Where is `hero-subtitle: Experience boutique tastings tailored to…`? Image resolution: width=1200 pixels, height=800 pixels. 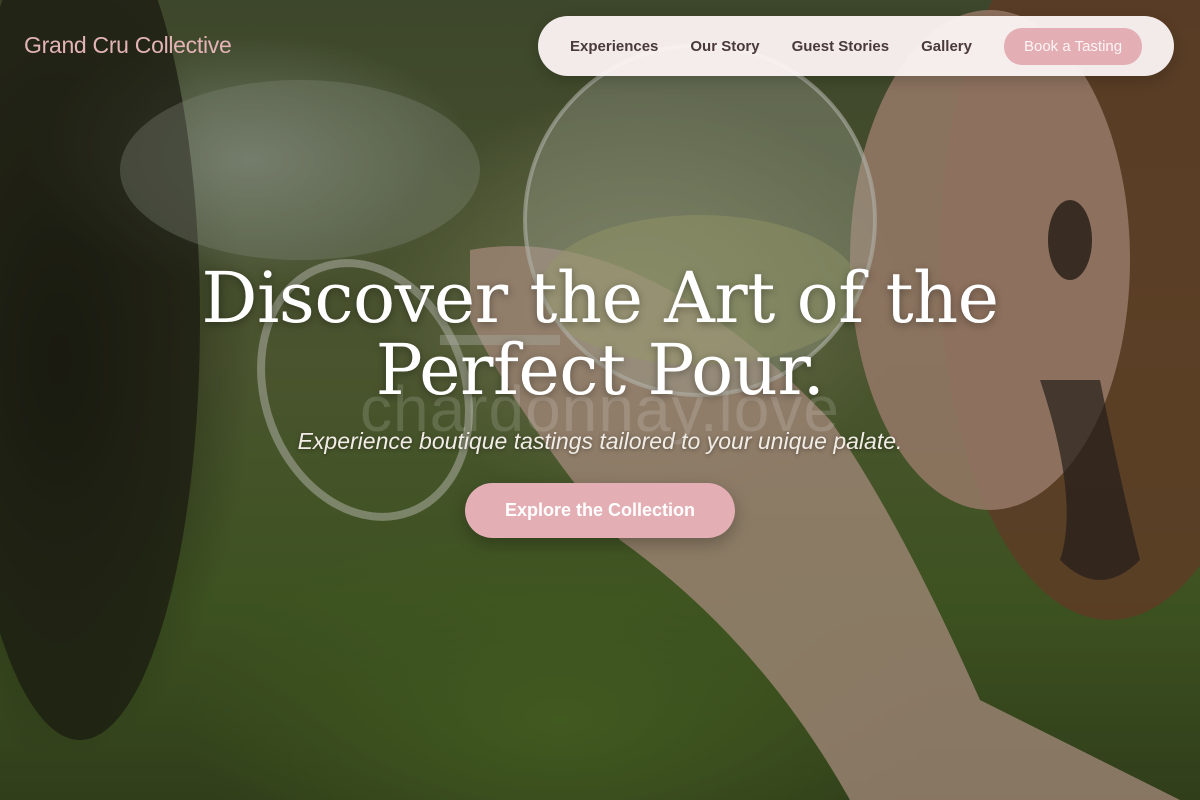
hero-subtitle: Experience boutique tastings tailored to… is located at coordinates (600, 441).